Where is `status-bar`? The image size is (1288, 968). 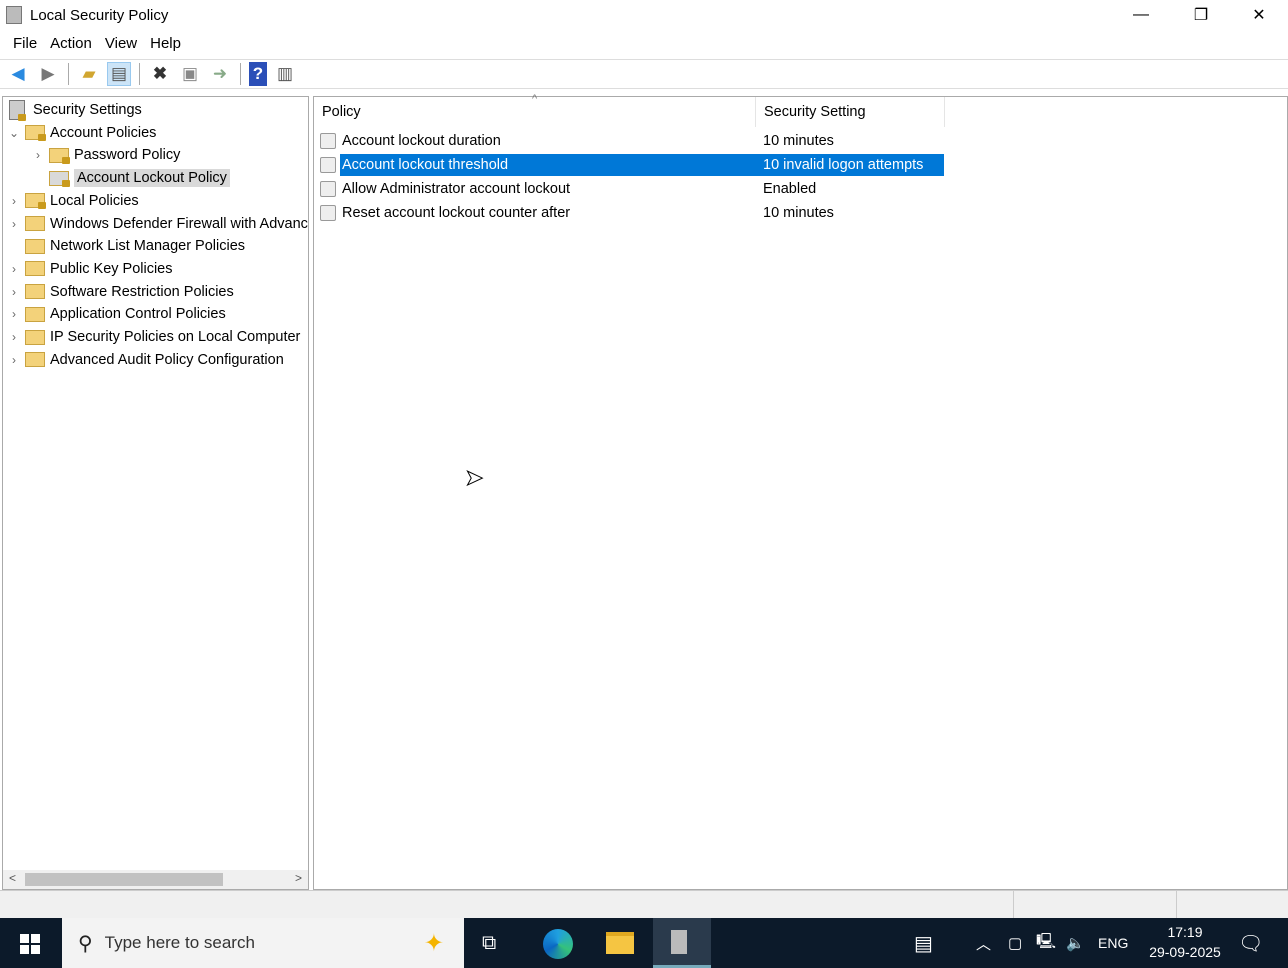
status-bar is located at coordinates (644, 904).